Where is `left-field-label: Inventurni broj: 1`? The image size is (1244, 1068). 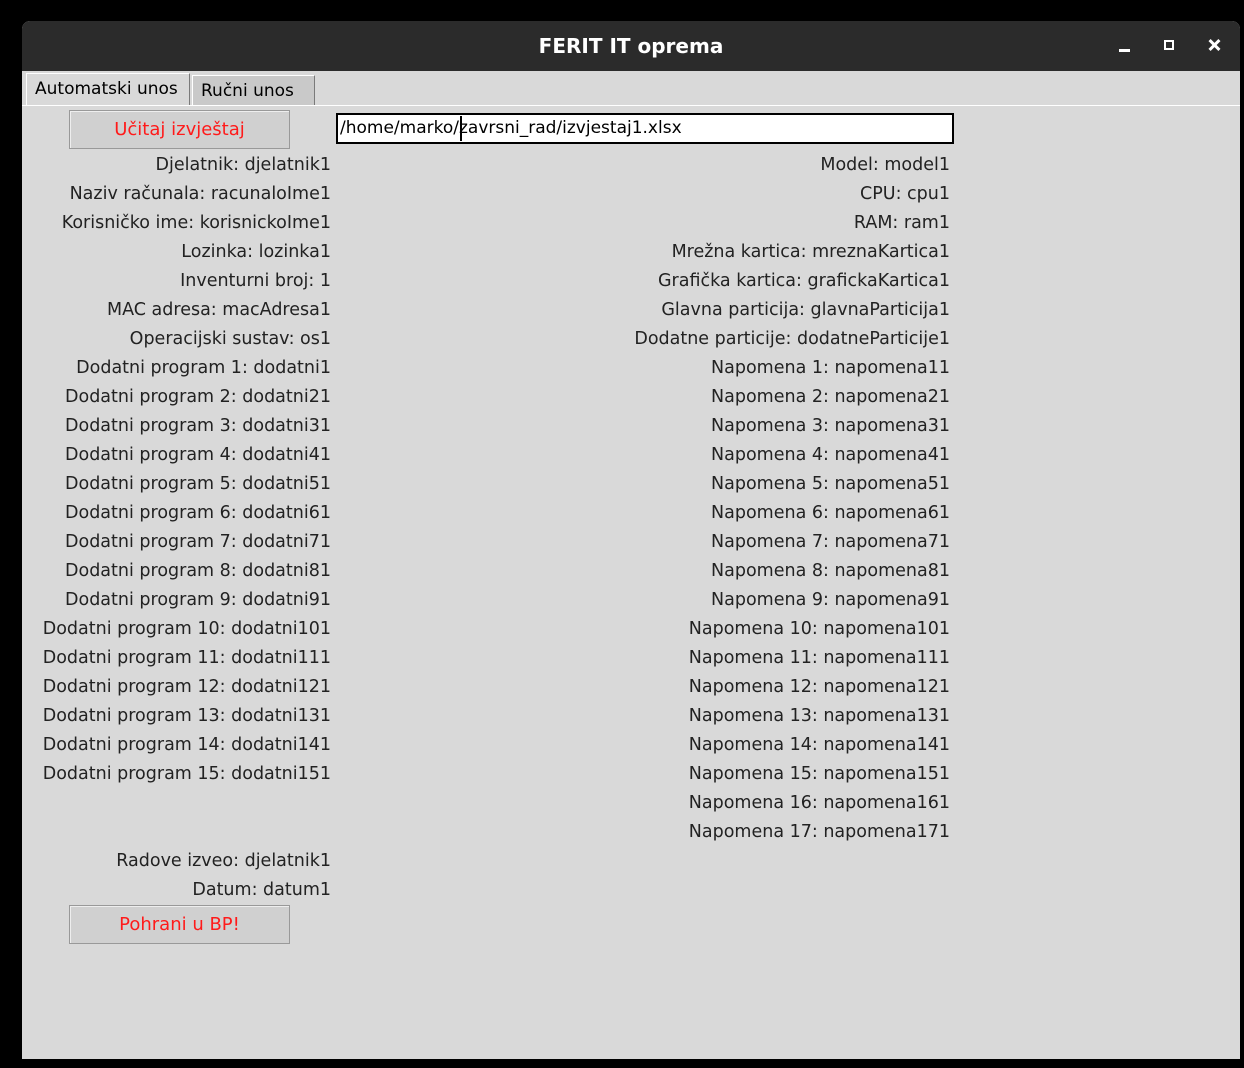 left-field-label: Inventurni broj: 1 is located at coordinates (255, 281).